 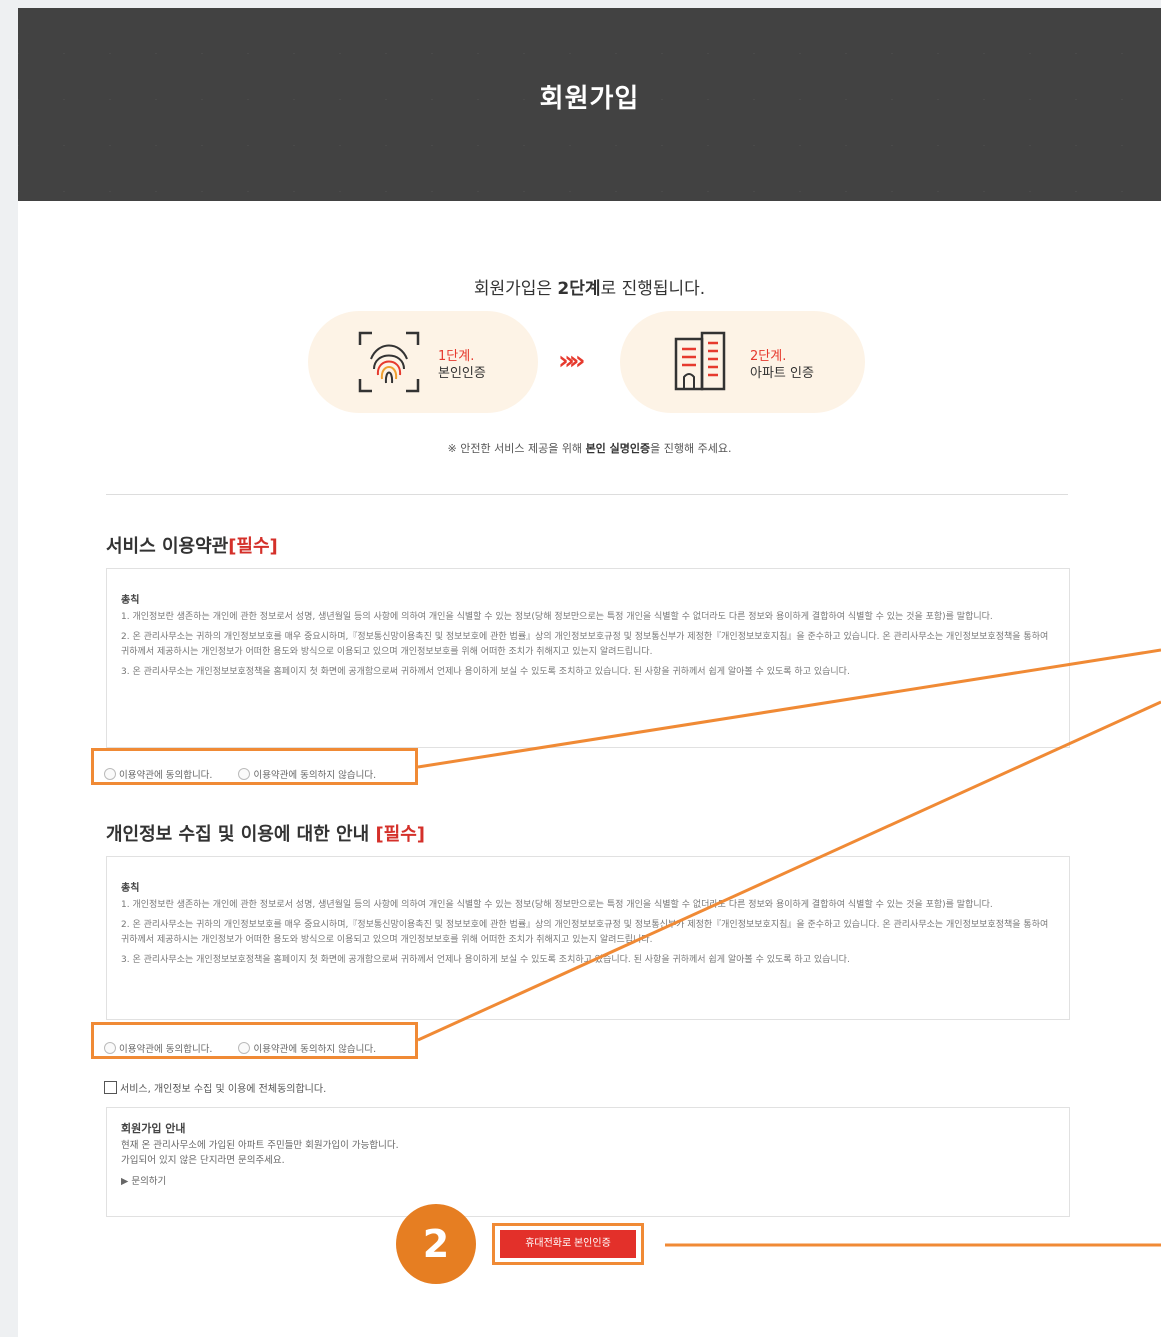 What do you see at coordinates (266, 834) in the screenshot?
I see `privacy-terms-title: 개인정보 수집 및 이용에 대한 안내 [필수]` at bounding box center [266, 834].